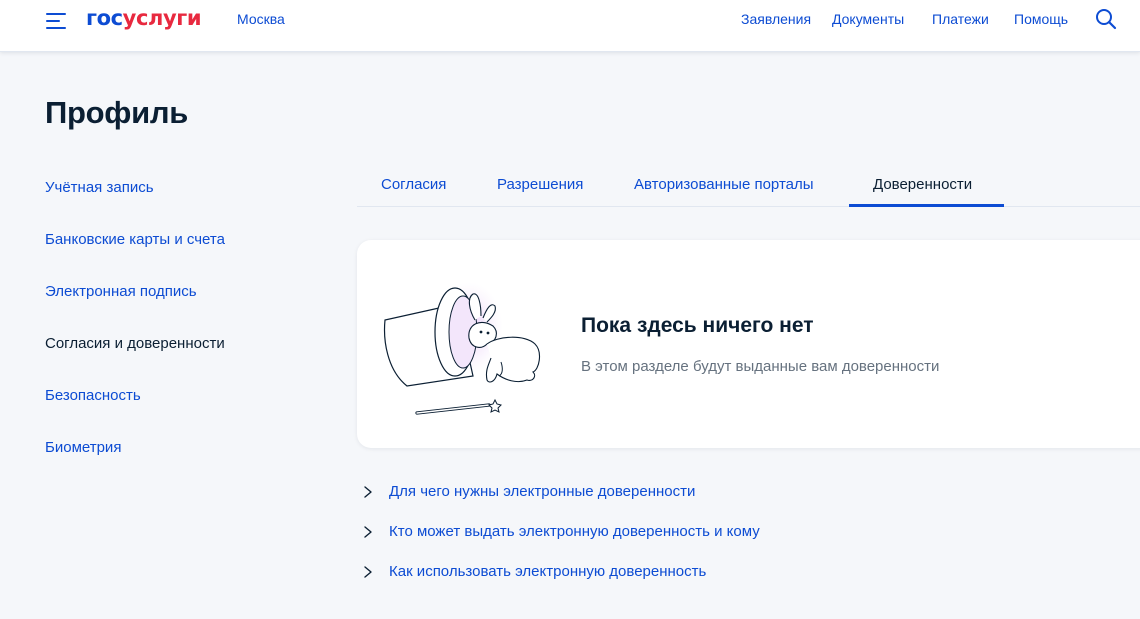 This screenshot has width=1140, height=619. Describe the element at coordinates (922, 184) in the screenshot. I see `tab-powers-of-attorney: Доверенности` at that location.